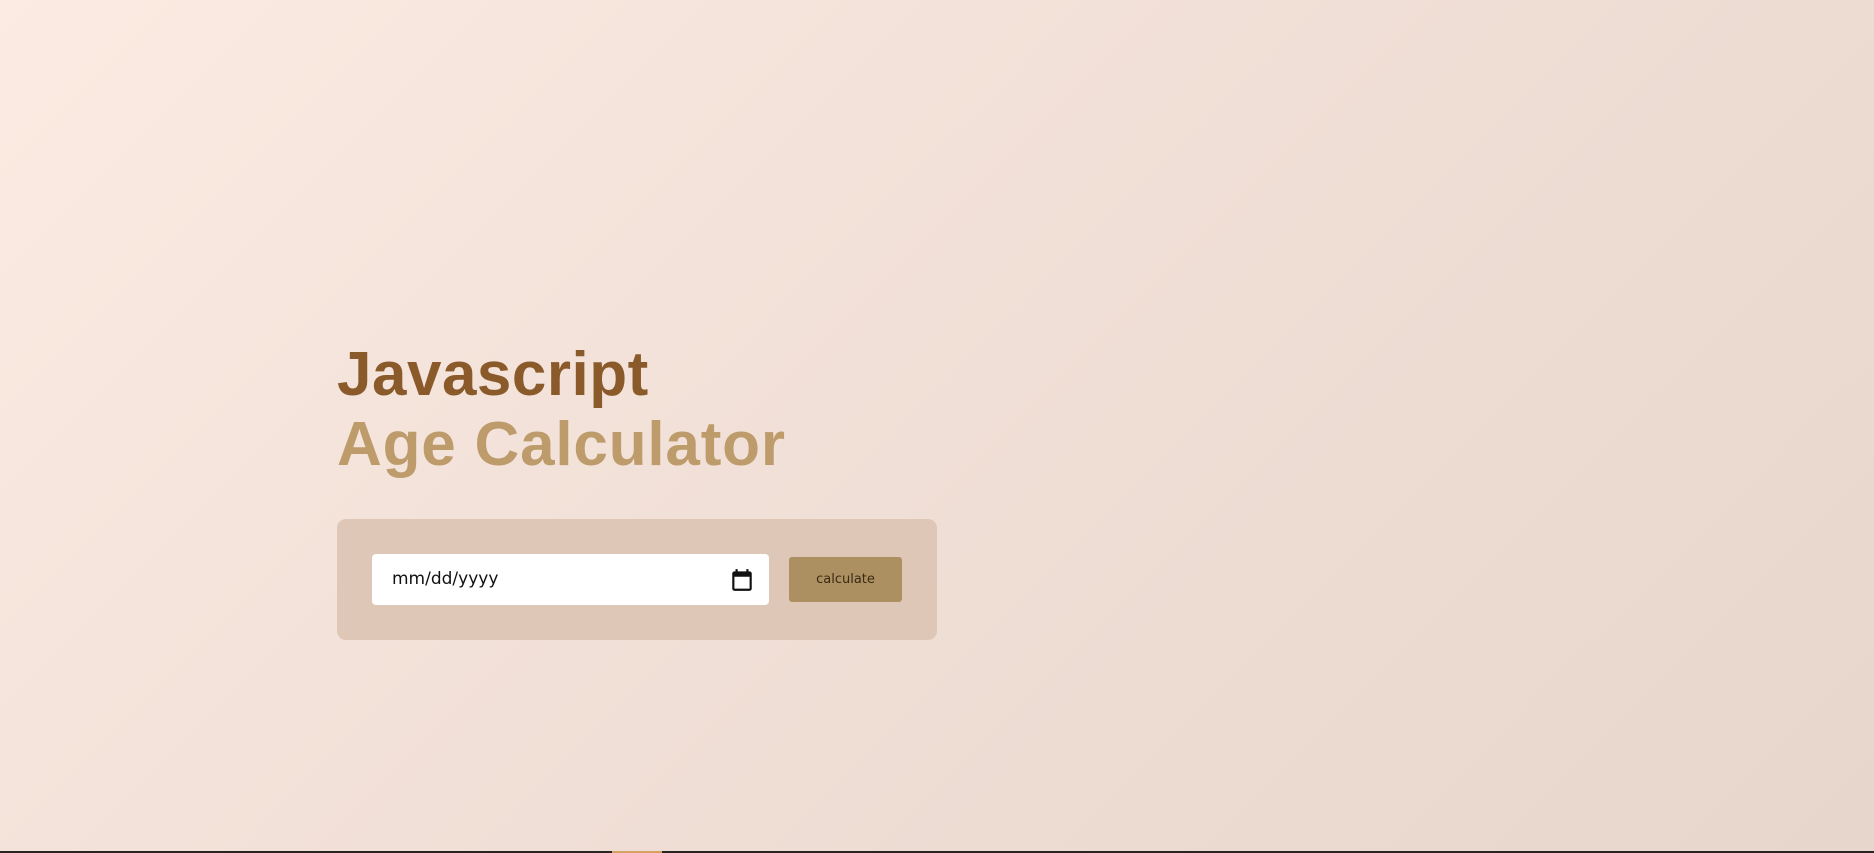 This screenshot has height=853, width=1874. Describe the element at coordinates (742, 580) in the screenshot. I see `calendar-icon` at that location.